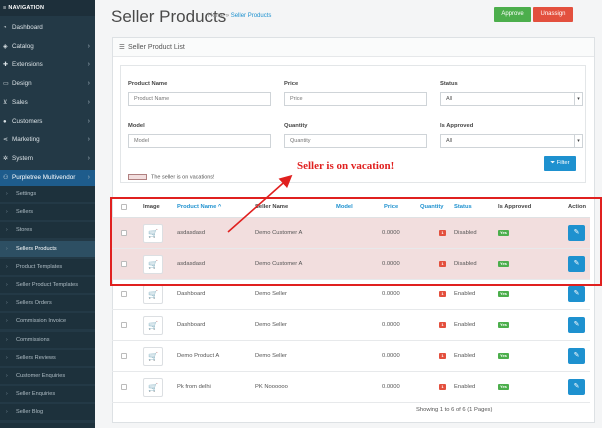 The height and width of the screenshot is (428, 602). What do you see at coordinates (271, 386) in the screenshot?
I see `seller-name-cell: PK Noooooo` at bounding box center [271, 386].